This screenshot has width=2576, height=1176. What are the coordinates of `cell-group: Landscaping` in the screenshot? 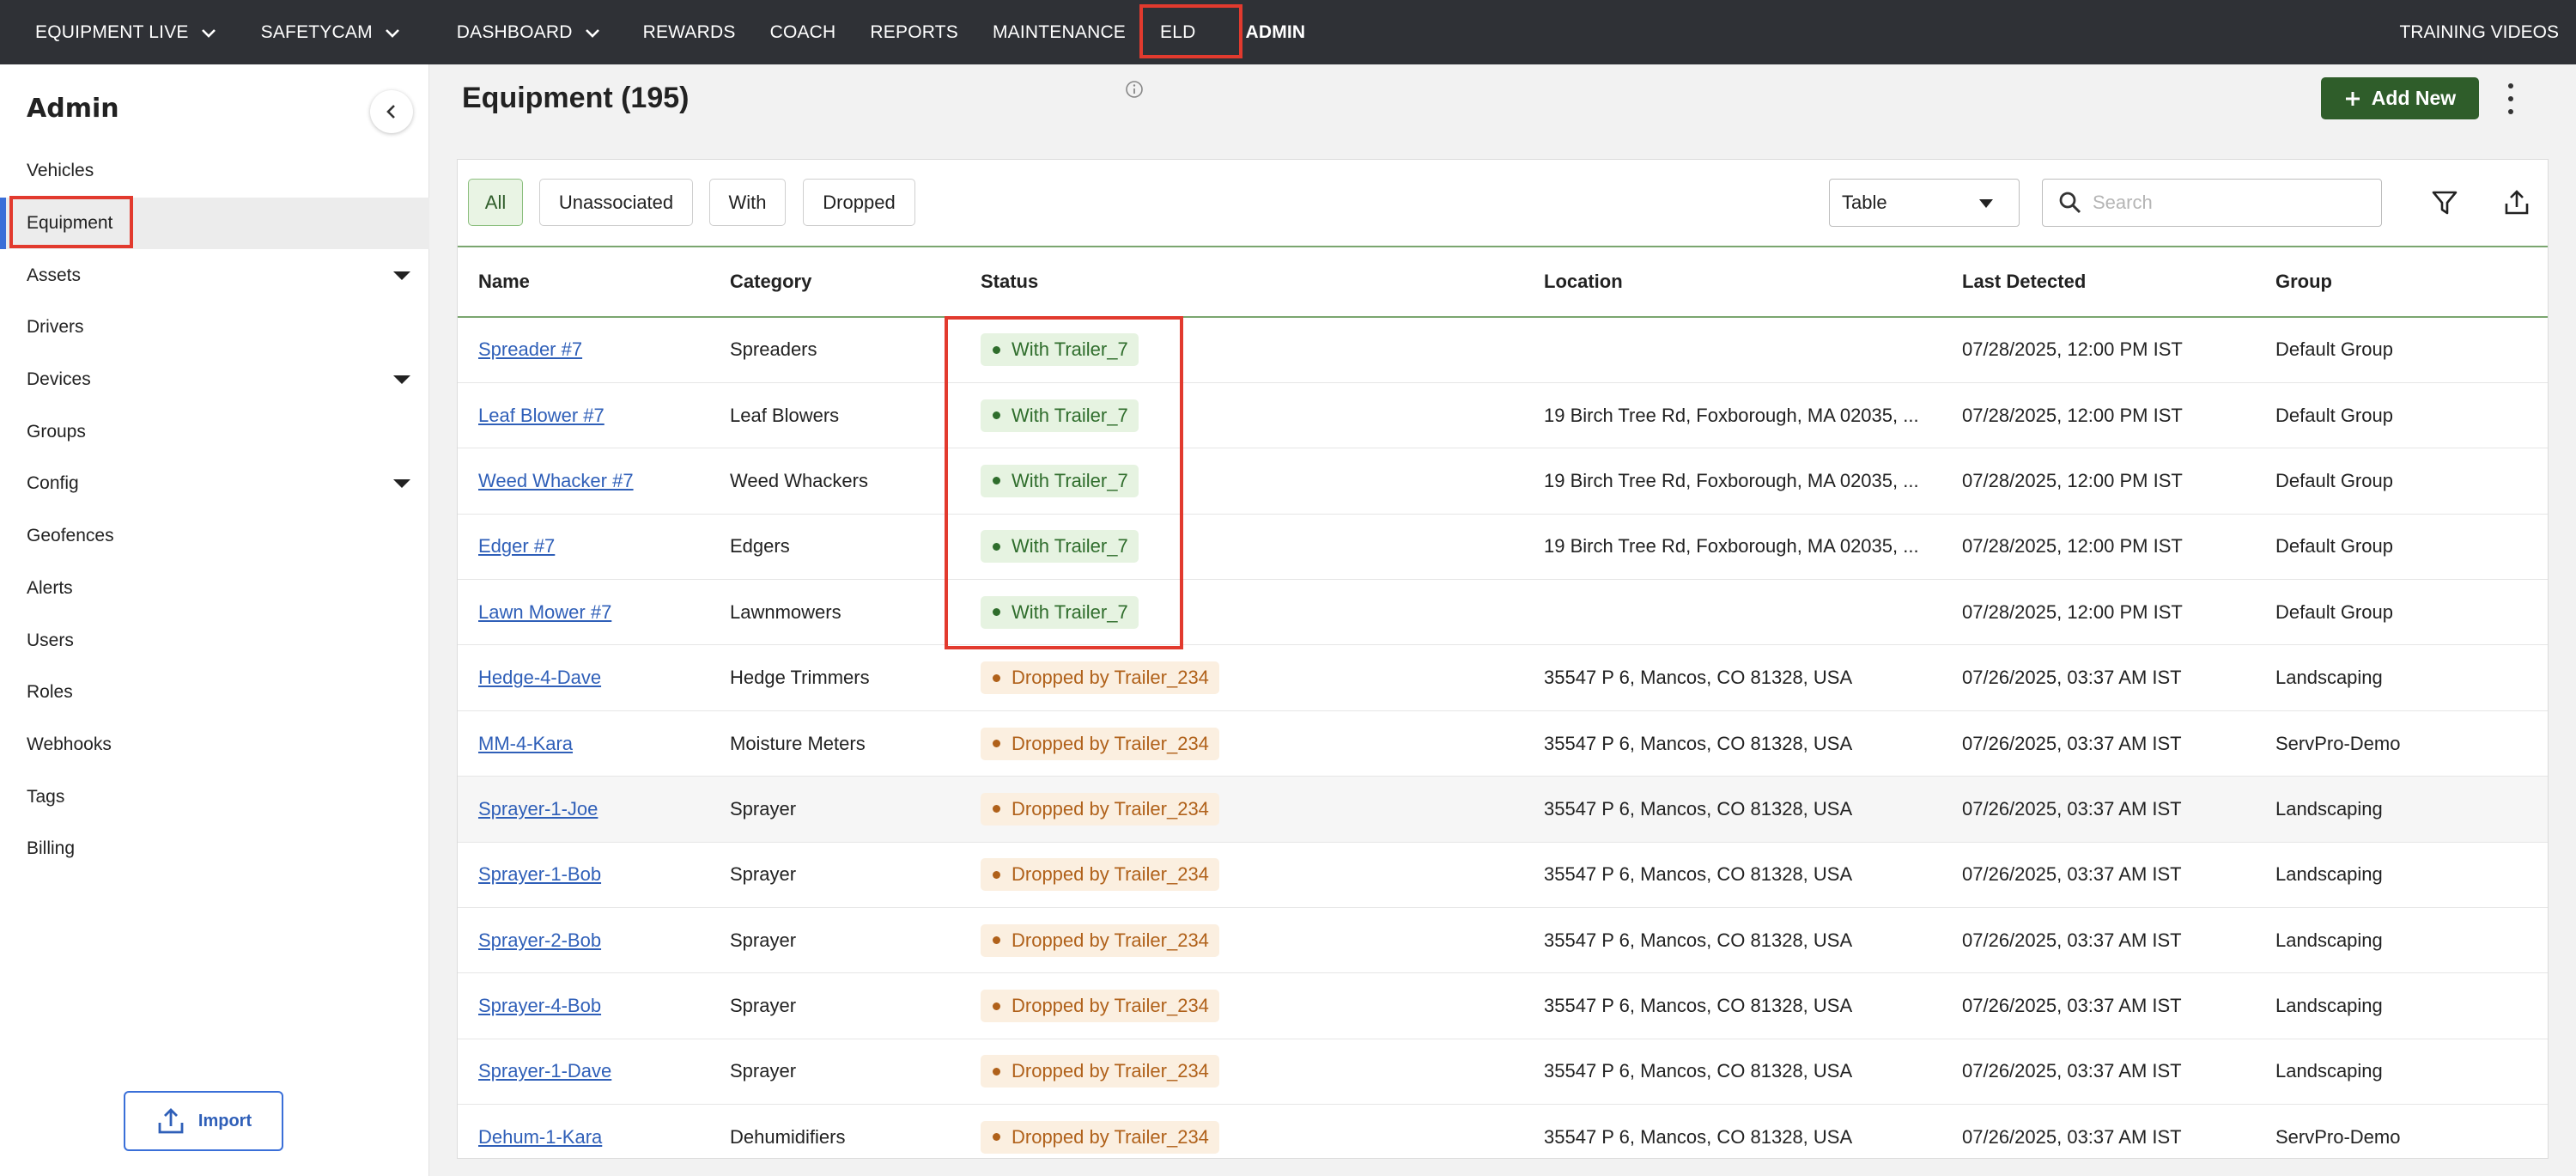 It's located at (2401, 940).